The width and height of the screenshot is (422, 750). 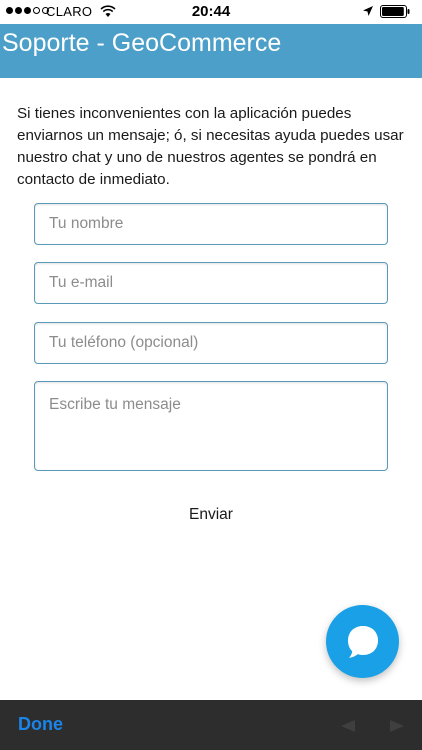 I want to click on email-input, so click(x=211, y=283).